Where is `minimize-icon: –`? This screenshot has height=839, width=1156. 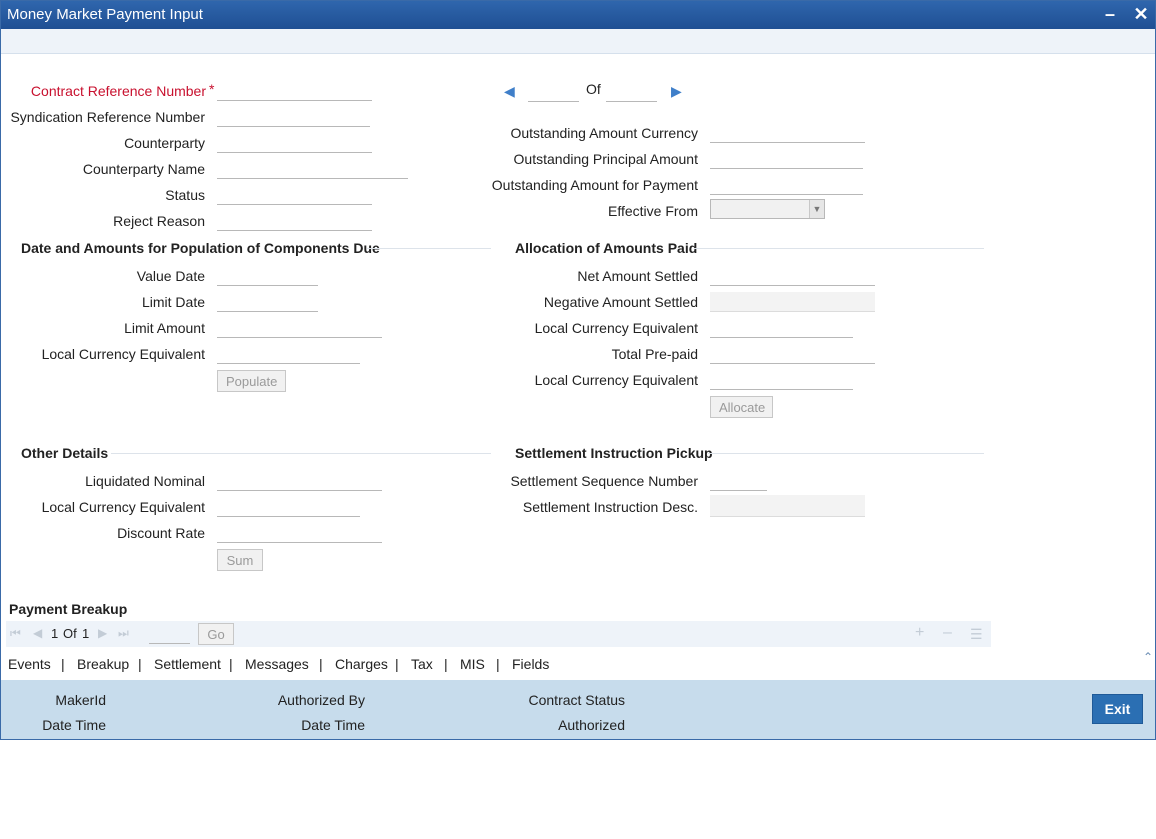 minimize-icon: – is located at coordinates (1110, 14).